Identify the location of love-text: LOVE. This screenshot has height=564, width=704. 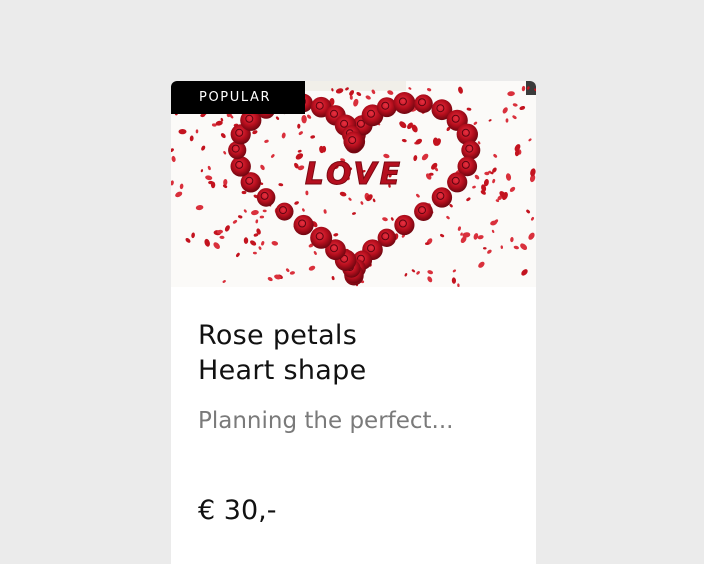
(354, 174).